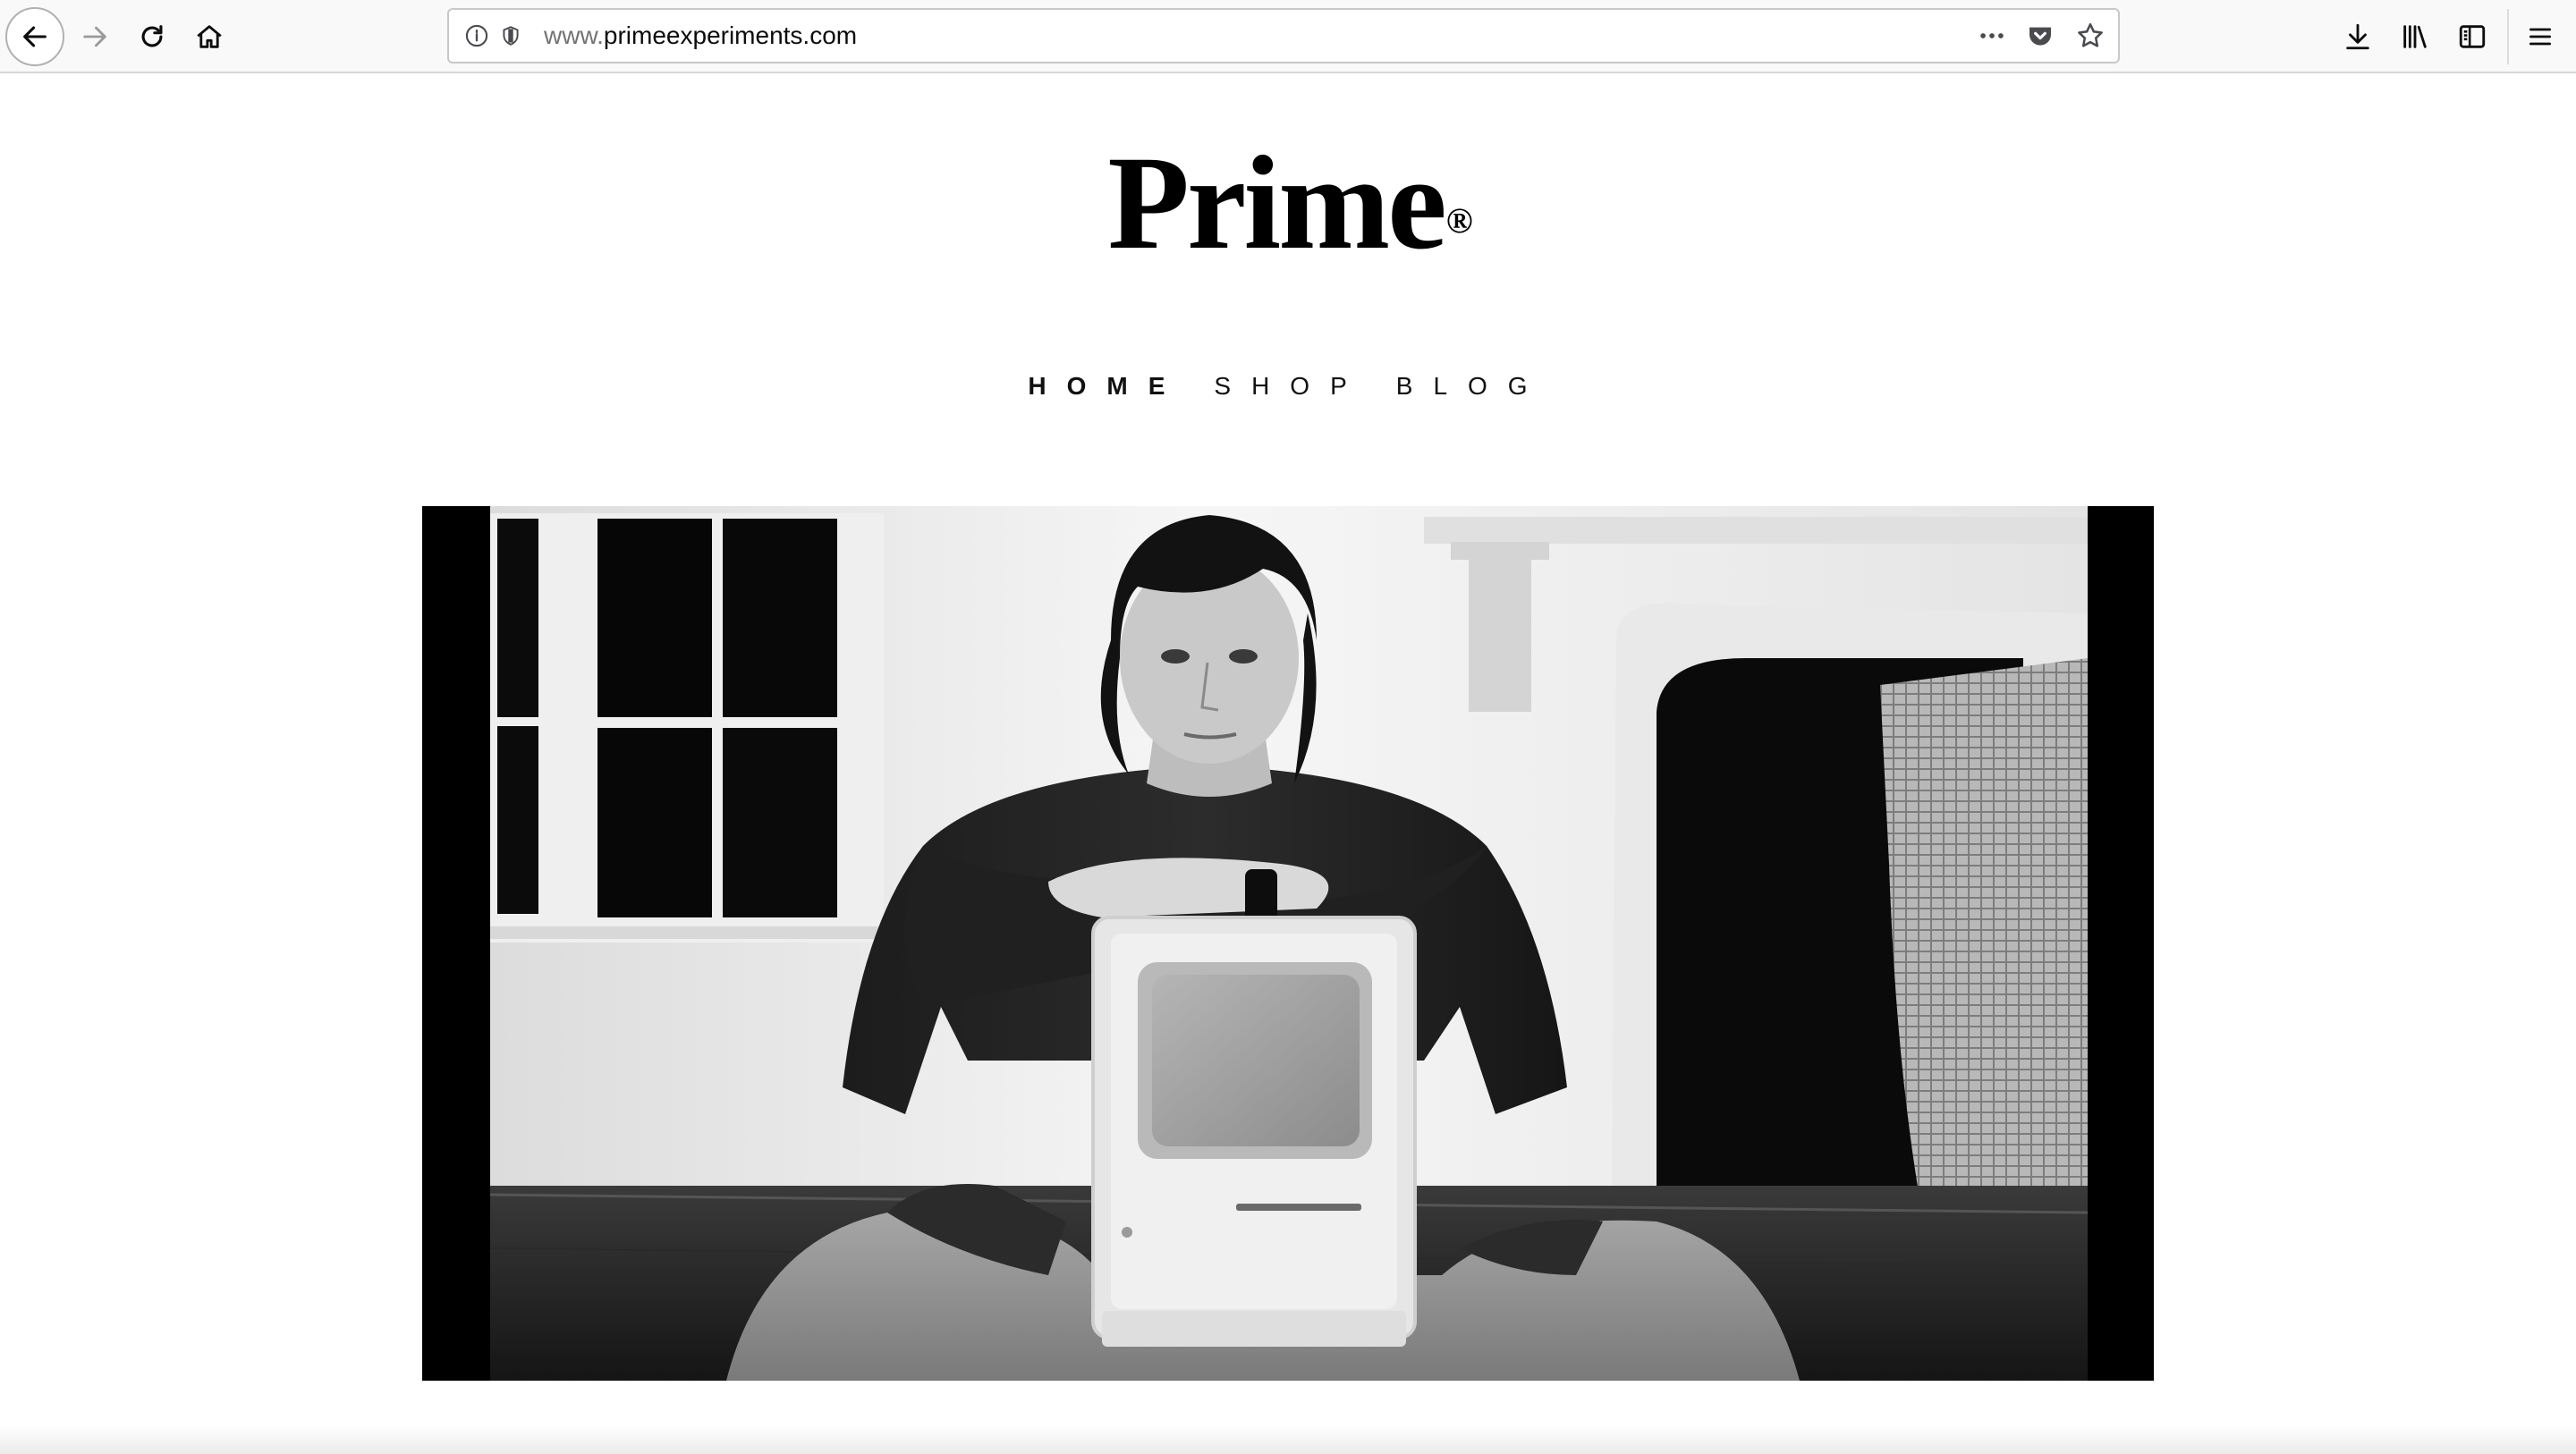 Image resolution: width=2576 pixels, height=1454 pixels. Describe the element at coordinates (1472, 386) in the screenshot. I see `nav-blog: BLOG` at that location.